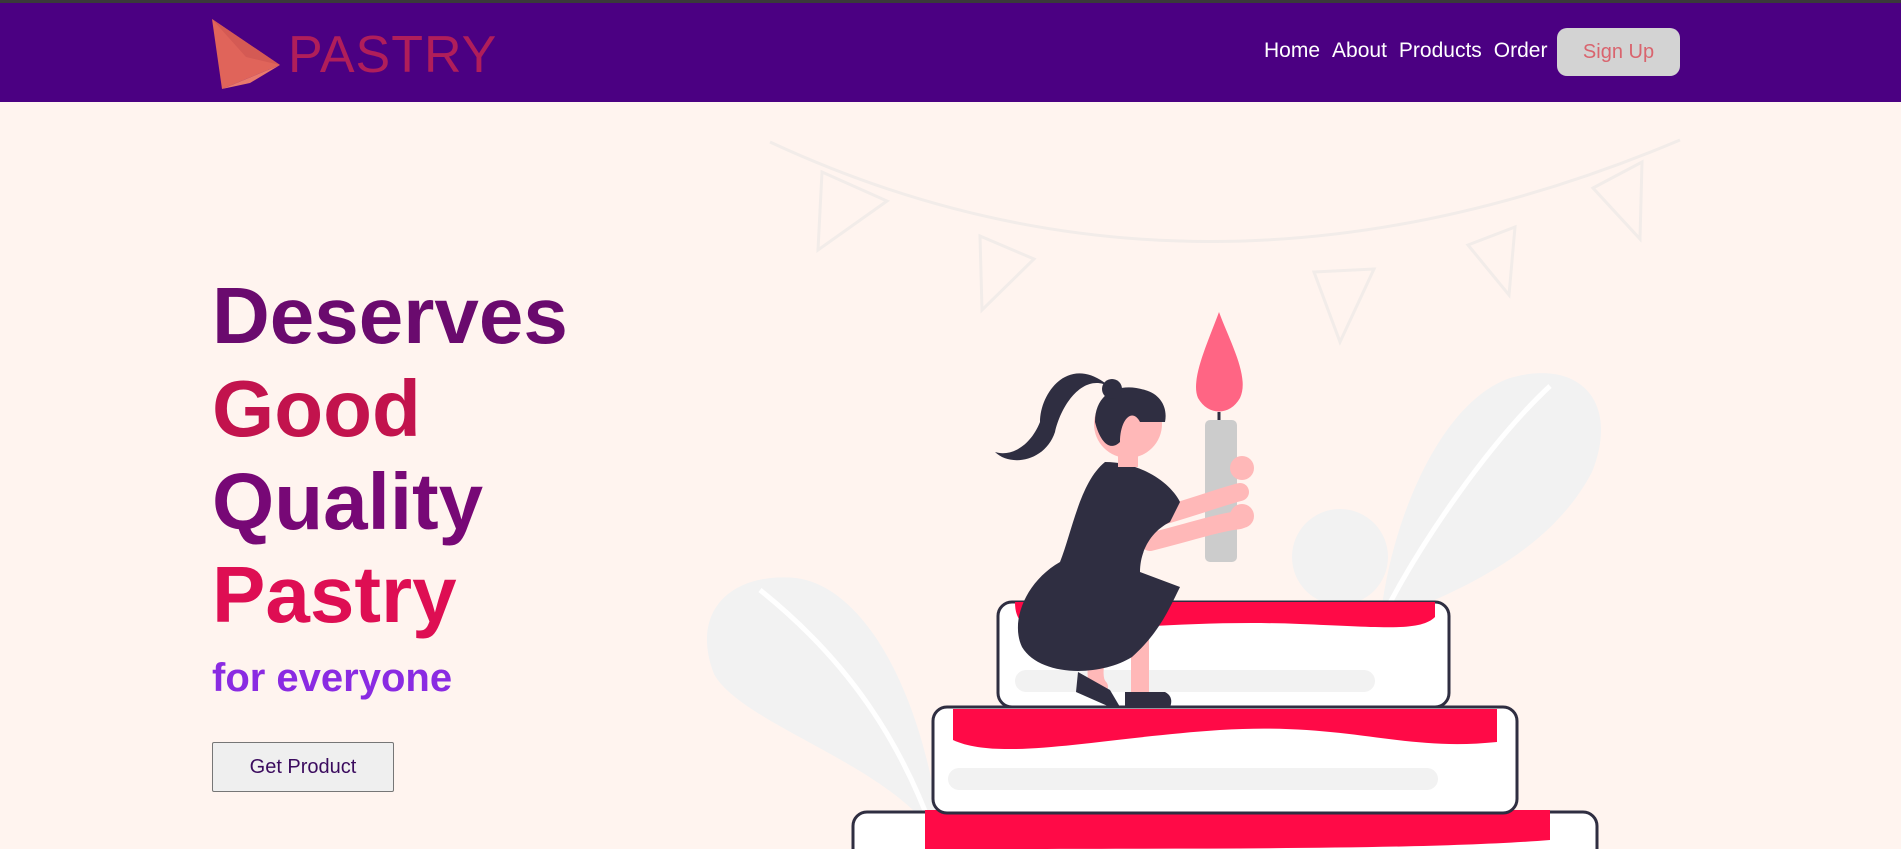 This screenshot has width=1901, height=849. I want to click on hero-line-deserves: Deserves, so click(390, 315).